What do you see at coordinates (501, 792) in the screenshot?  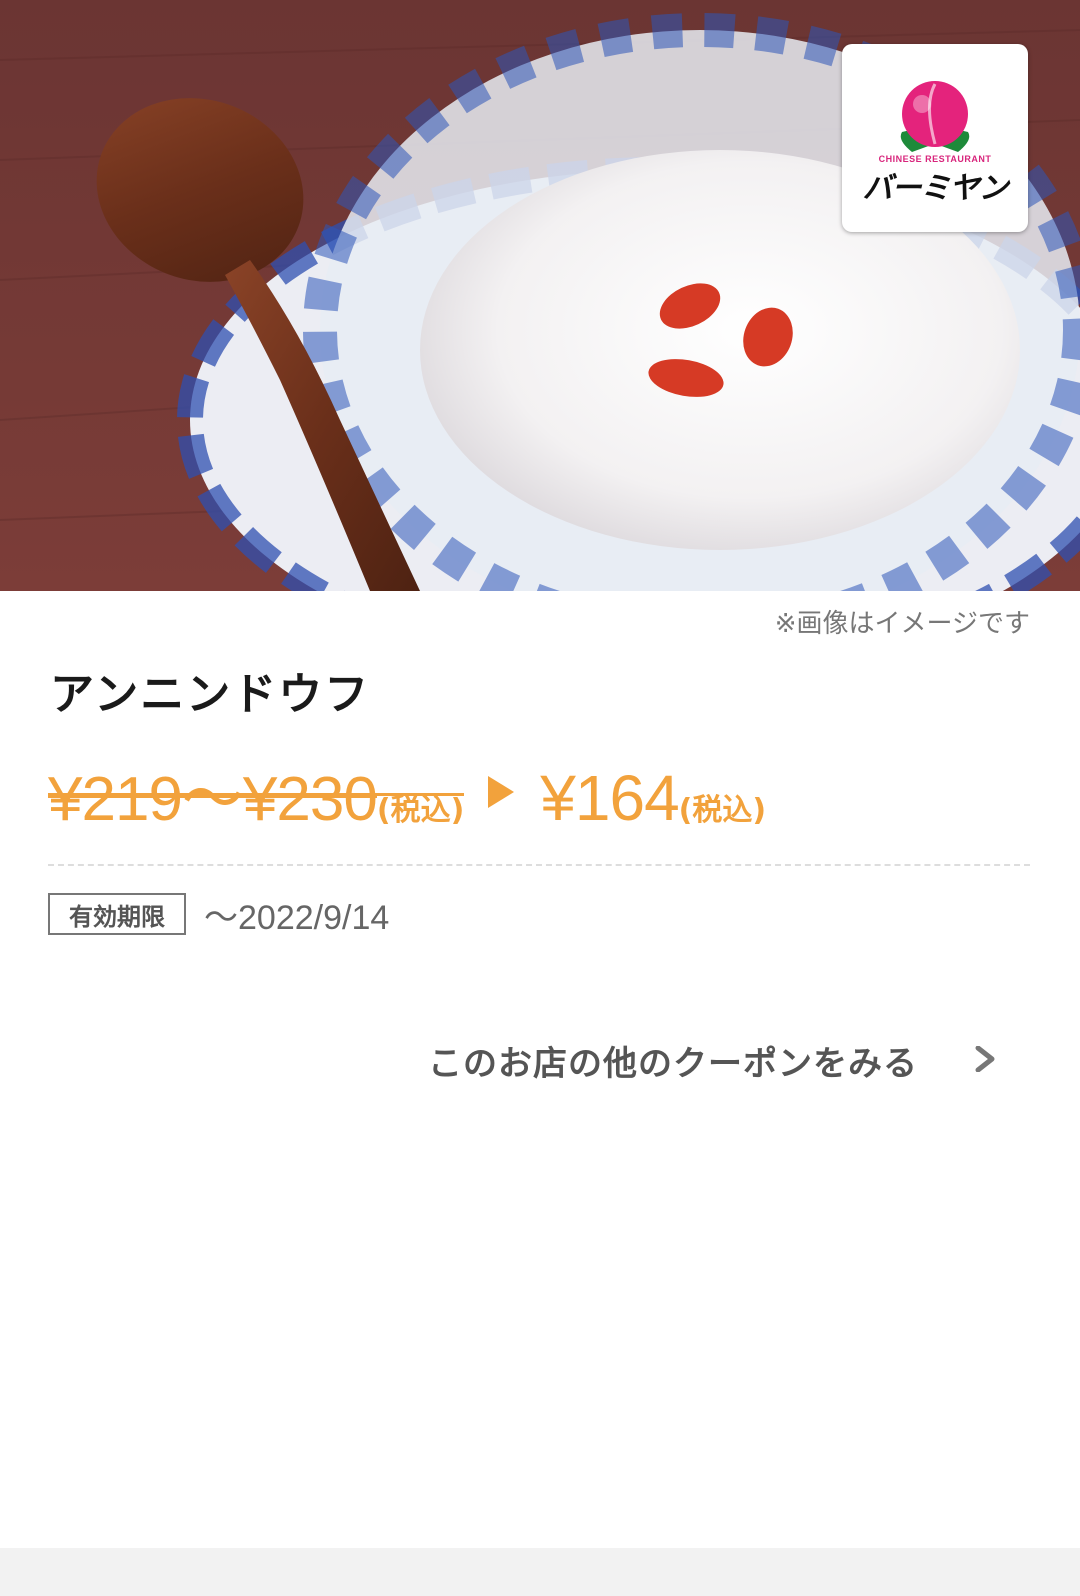 I see `arrow-right-icon` at bounding box center [501, 792].